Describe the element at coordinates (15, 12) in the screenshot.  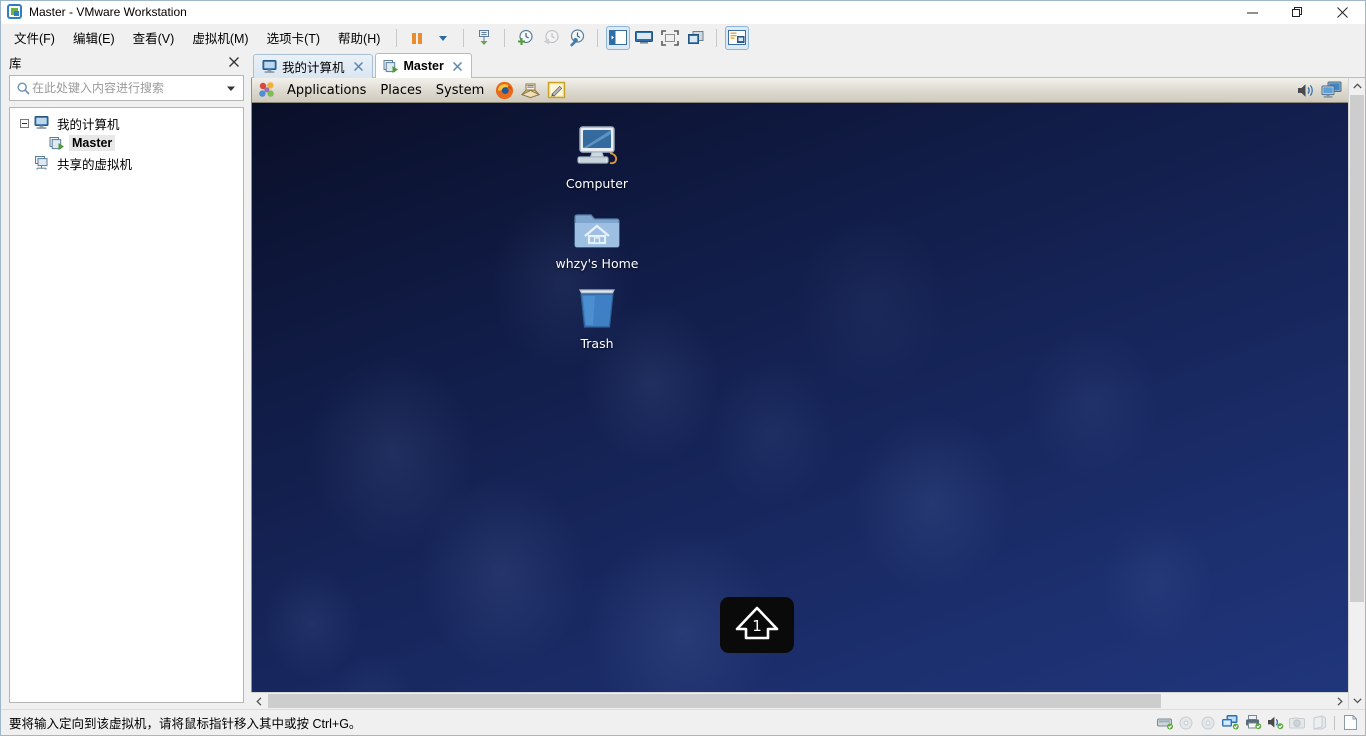
I see `vmware-logo-icon` at that location.